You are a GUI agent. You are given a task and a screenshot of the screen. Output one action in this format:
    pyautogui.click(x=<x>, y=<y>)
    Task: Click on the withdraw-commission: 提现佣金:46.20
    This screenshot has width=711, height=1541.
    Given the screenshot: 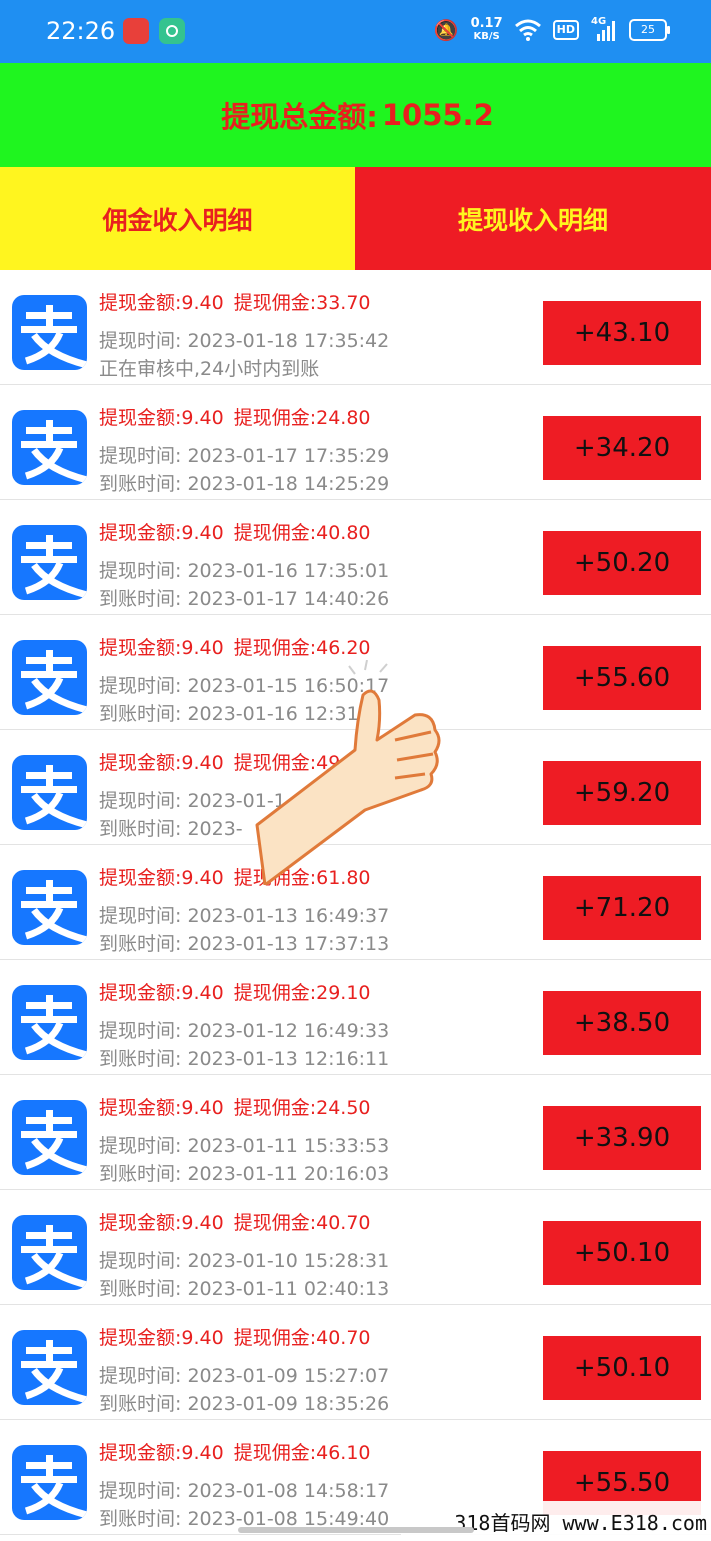 What is the action you would take?
    pyautogui.click(x=302, y=648)
    